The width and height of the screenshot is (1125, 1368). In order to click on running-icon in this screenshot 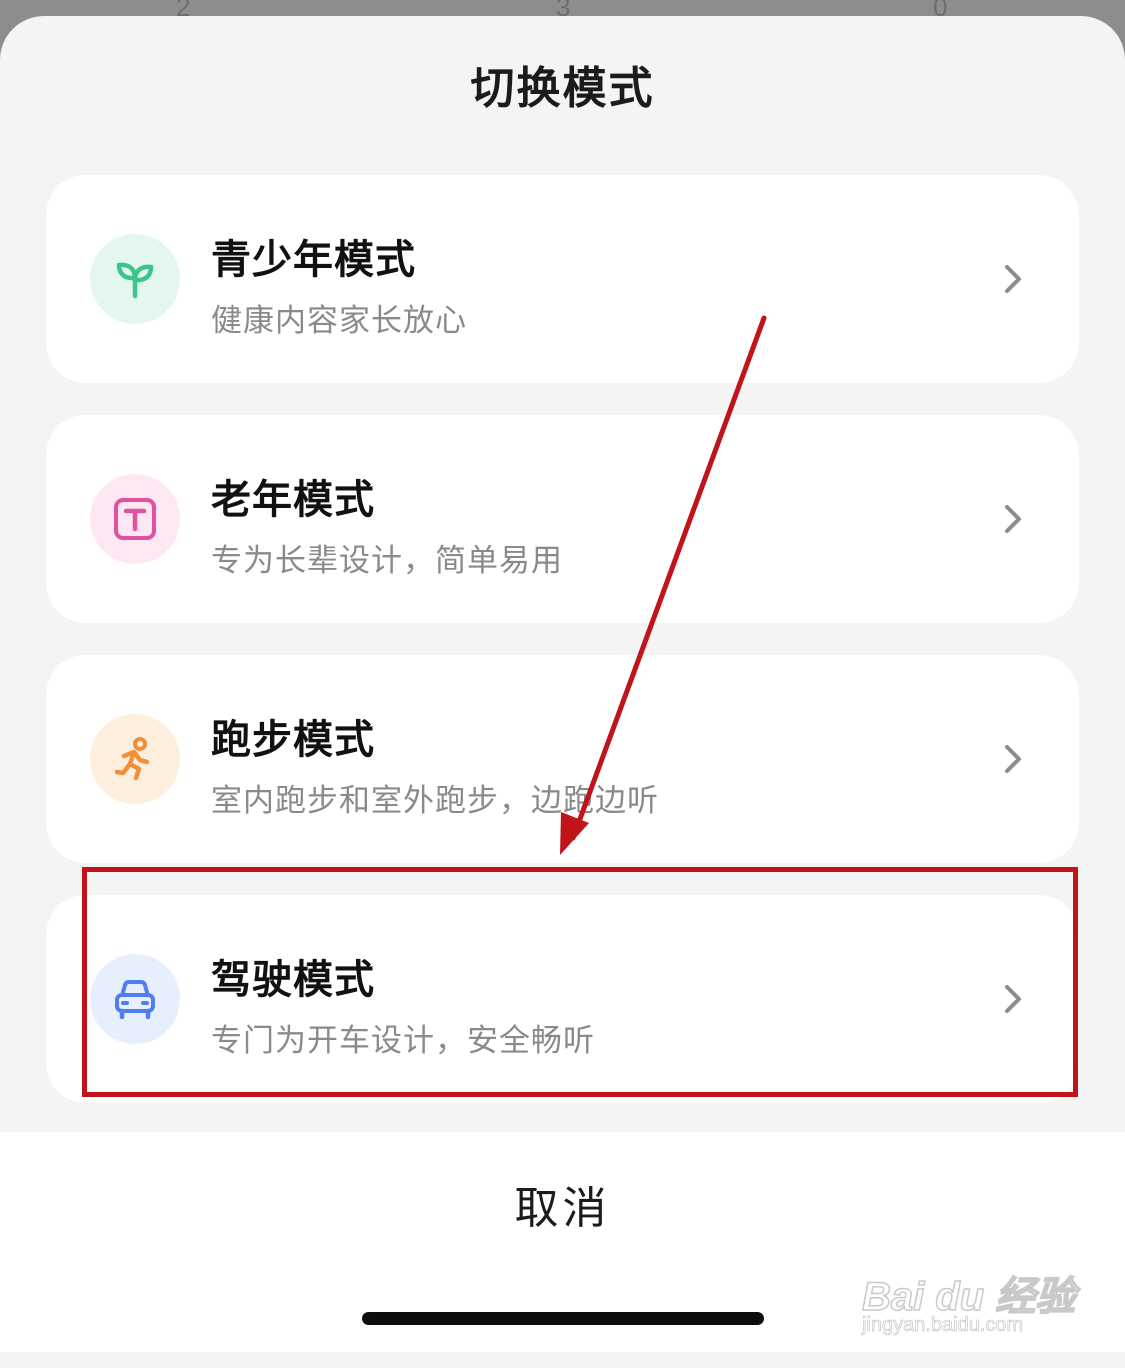, I will do `click(132, 759)`.